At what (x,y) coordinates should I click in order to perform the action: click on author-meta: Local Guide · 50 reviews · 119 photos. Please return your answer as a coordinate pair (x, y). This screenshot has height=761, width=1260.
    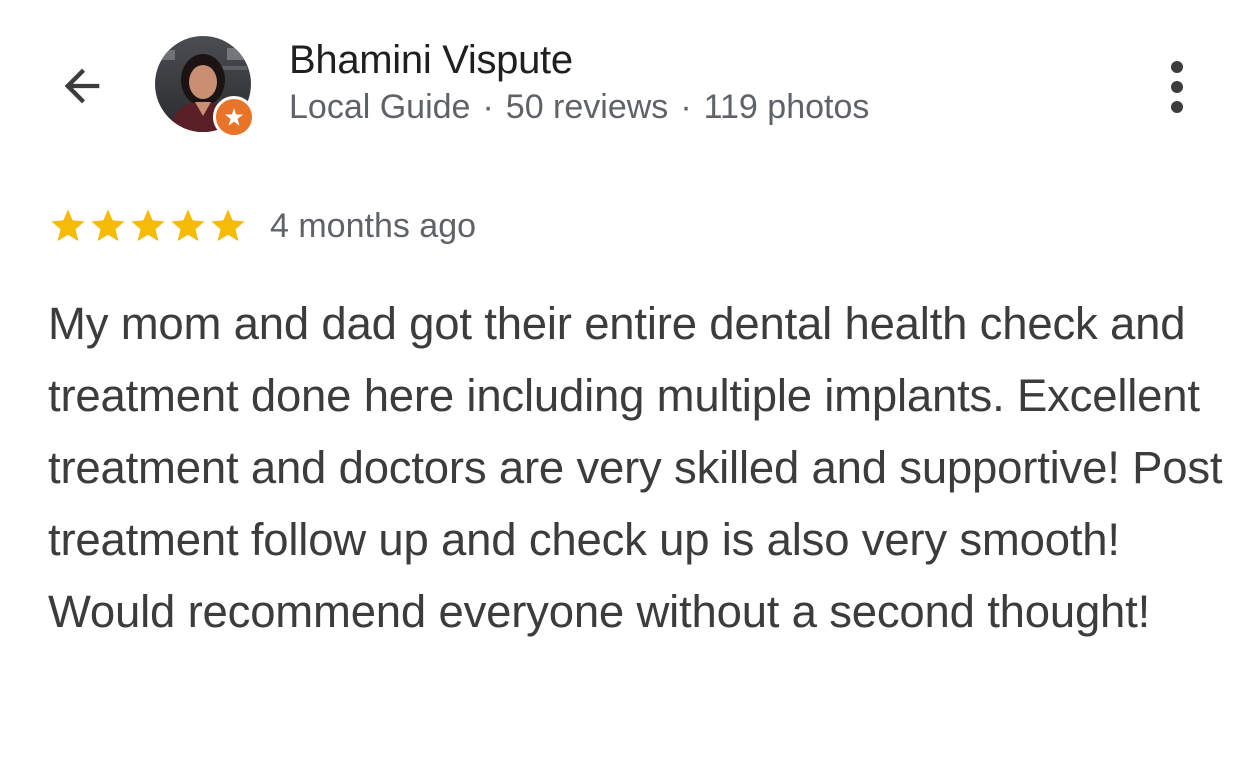
    Looking at the image, I should click on (579, 107).